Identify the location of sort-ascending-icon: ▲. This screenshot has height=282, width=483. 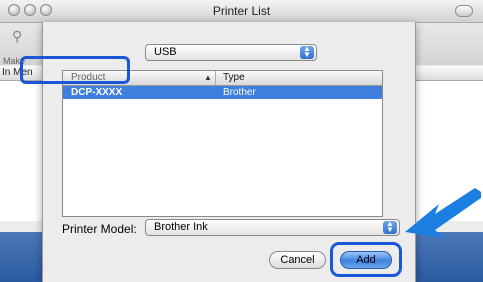
(208, 77).